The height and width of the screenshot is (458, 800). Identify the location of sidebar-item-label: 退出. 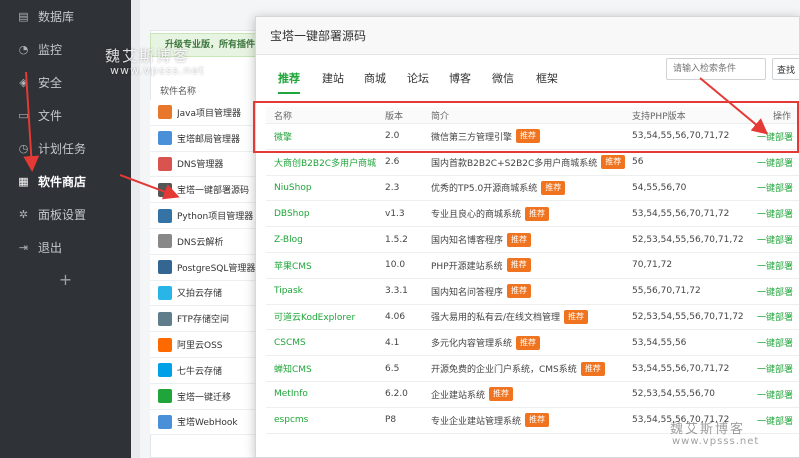
(50, 248).